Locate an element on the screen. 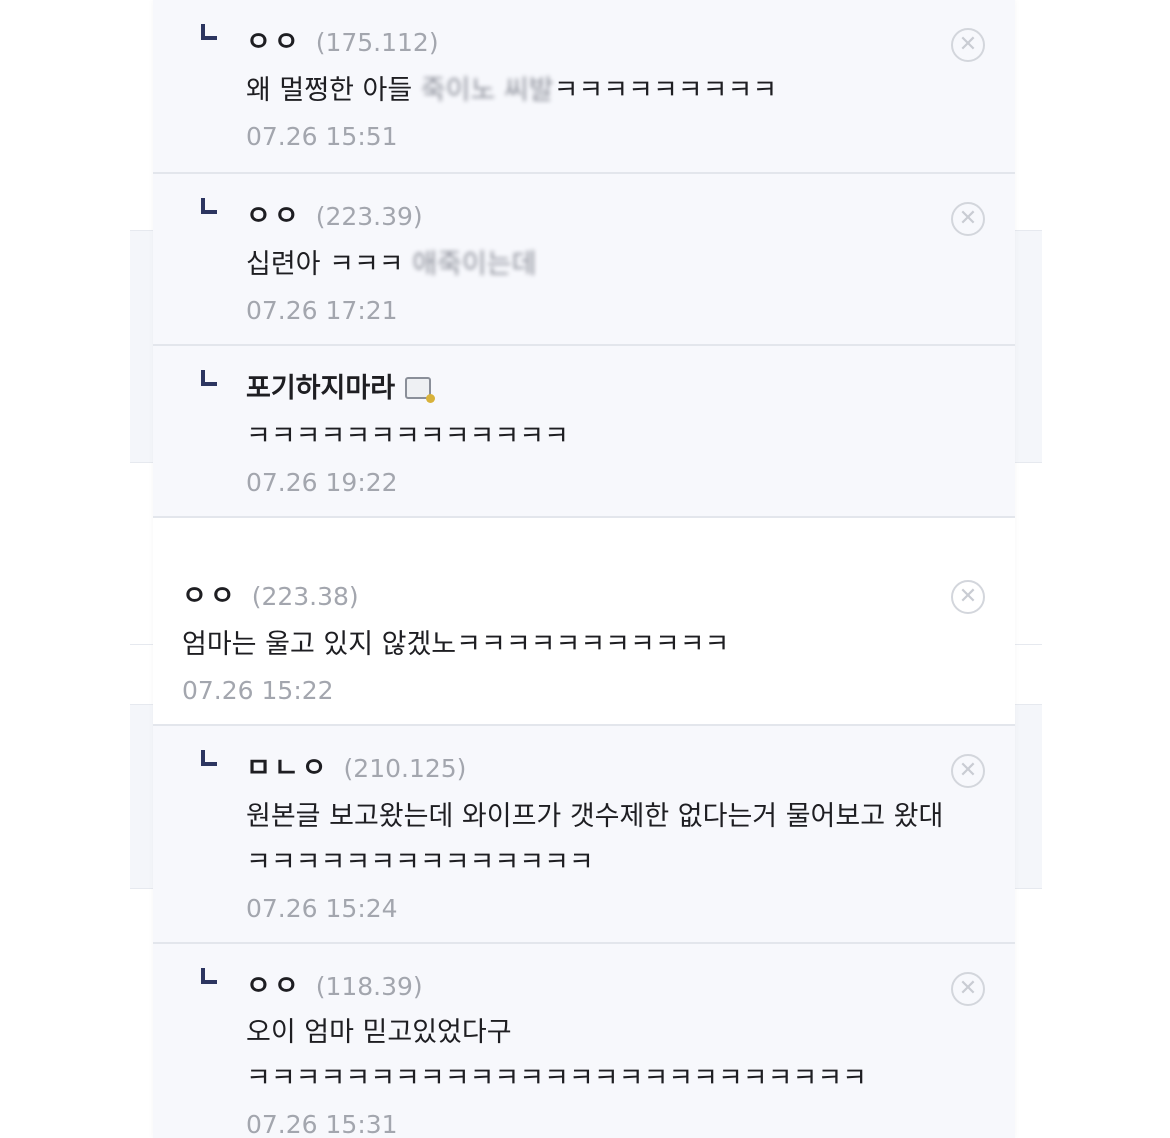 Image resolution: width=1170 pixels, height=1138 pixels. comment-header: ㅇㅇ (175.112) is located at coordinates (342, 39).